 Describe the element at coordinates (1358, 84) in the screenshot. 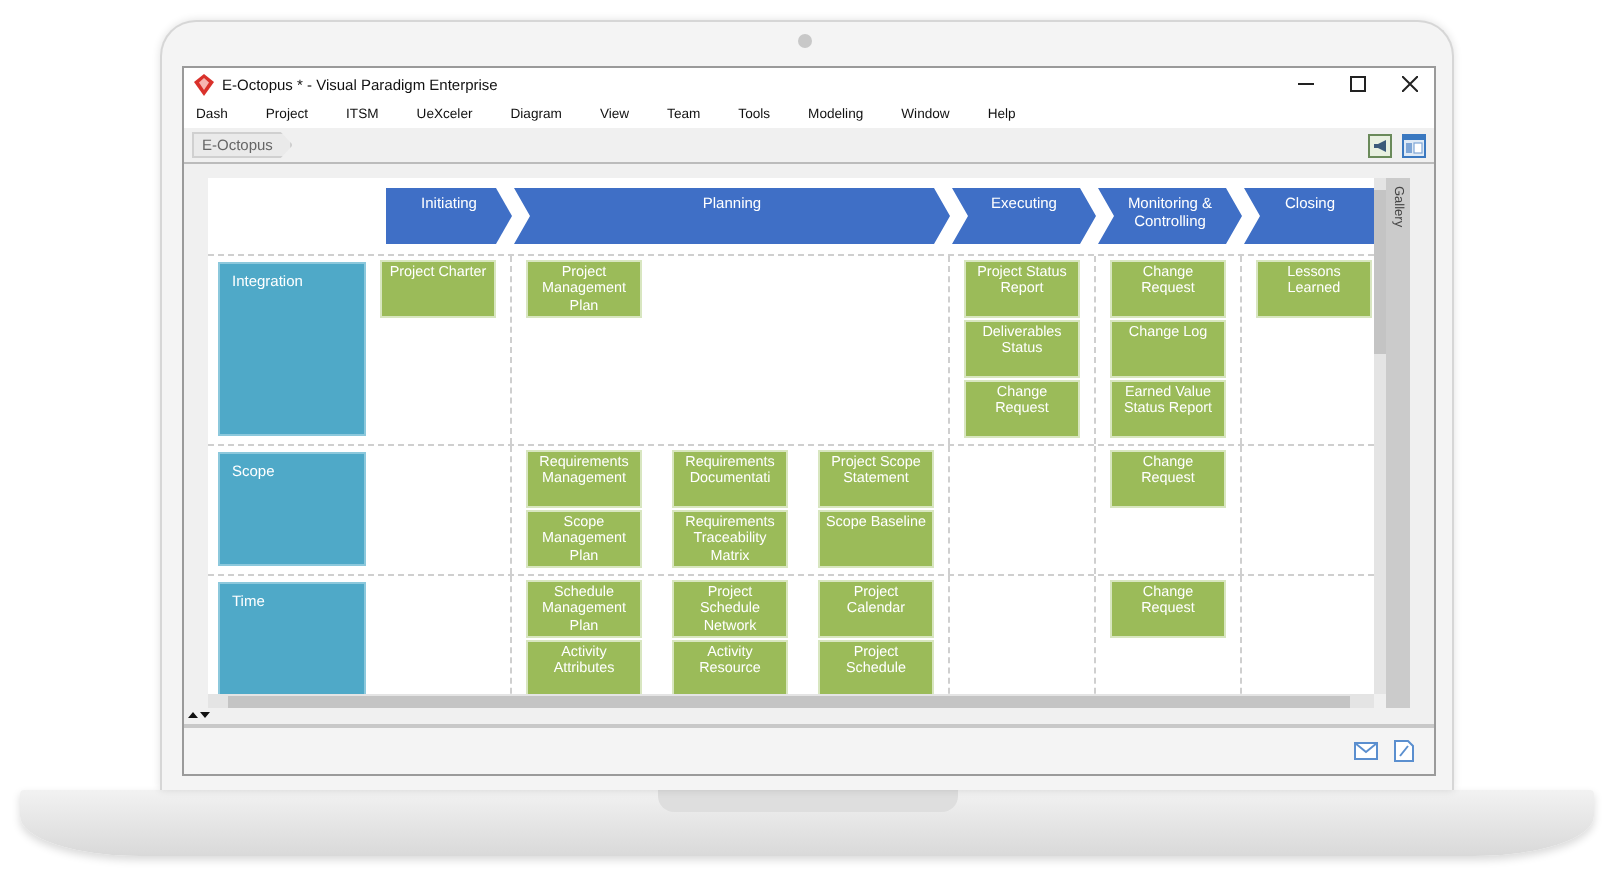

I see `maximize-icon` at that location.